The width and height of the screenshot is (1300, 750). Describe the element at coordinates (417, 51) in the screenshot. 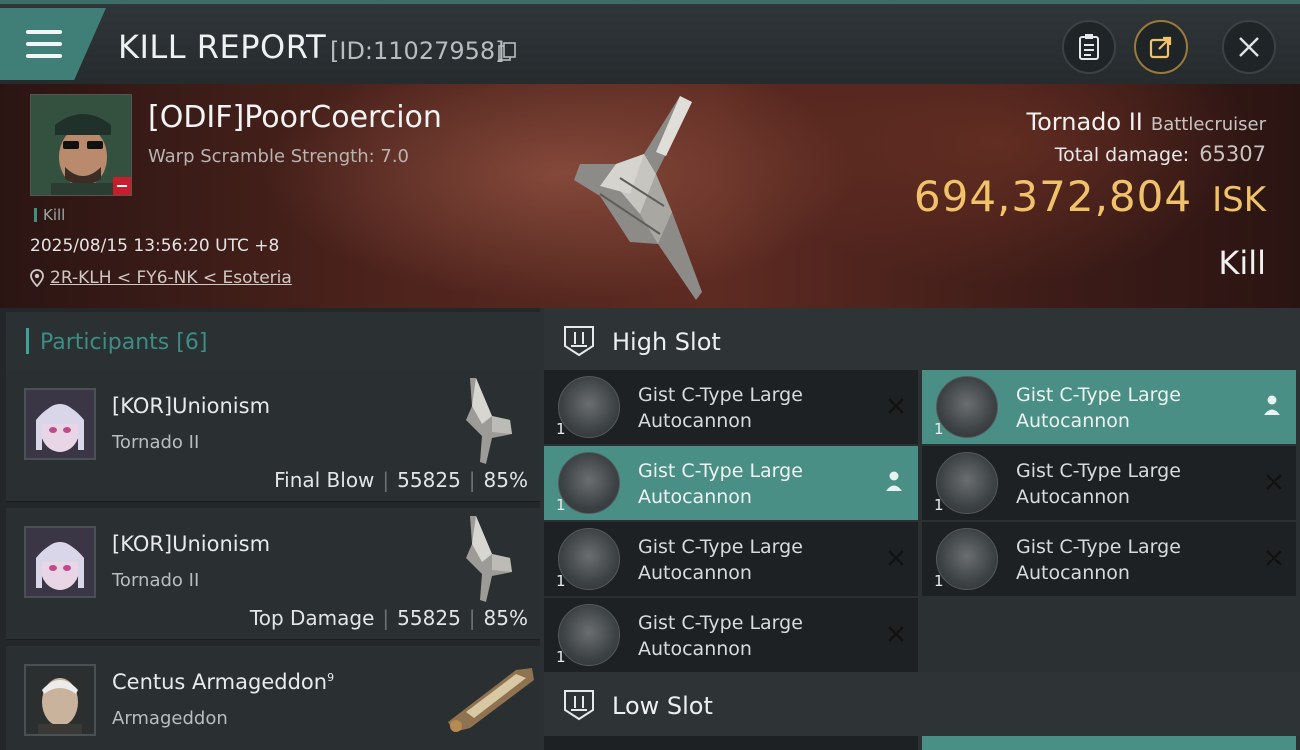

I see `report-id: [ID:11027958]` at that location.